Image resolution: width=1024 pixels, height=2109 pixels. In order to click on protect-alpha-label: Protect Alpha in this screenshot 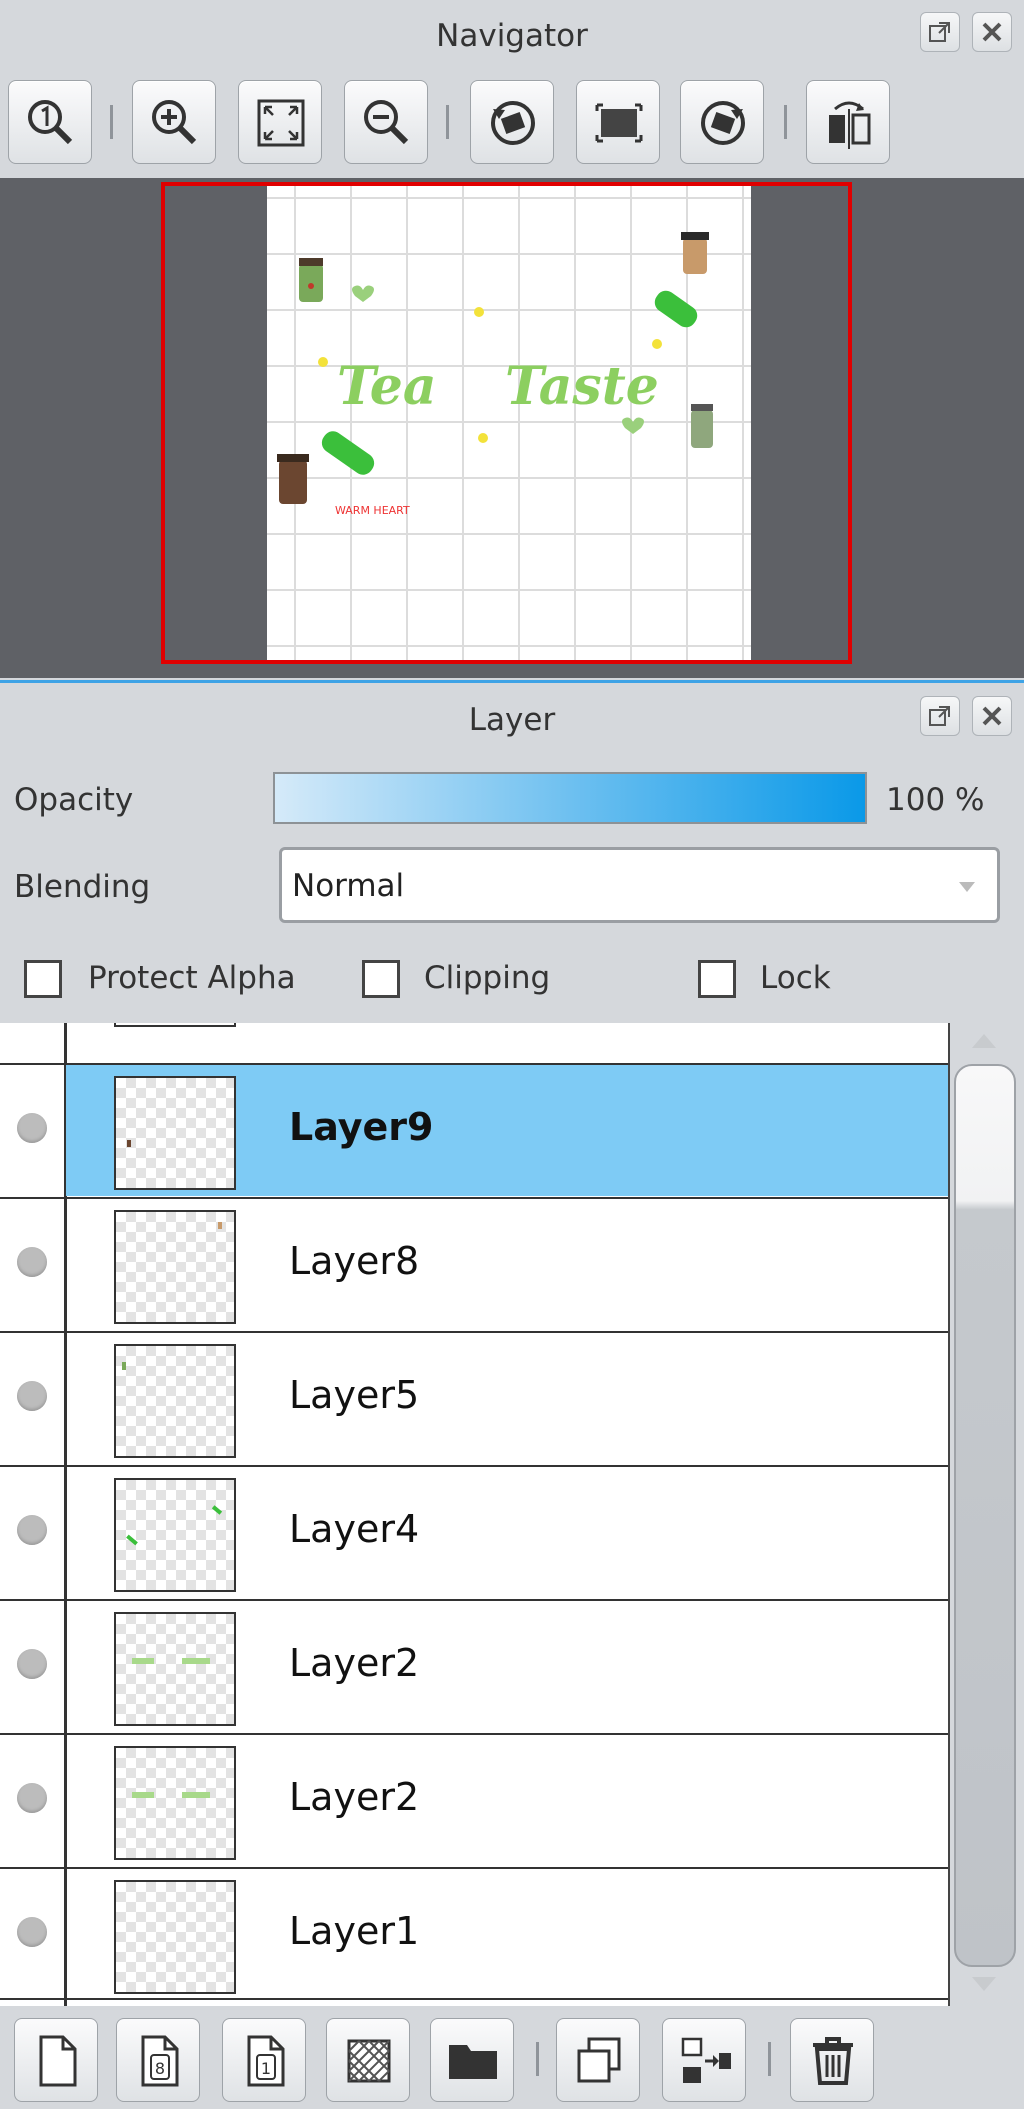, I will do `click(192, 978)`.